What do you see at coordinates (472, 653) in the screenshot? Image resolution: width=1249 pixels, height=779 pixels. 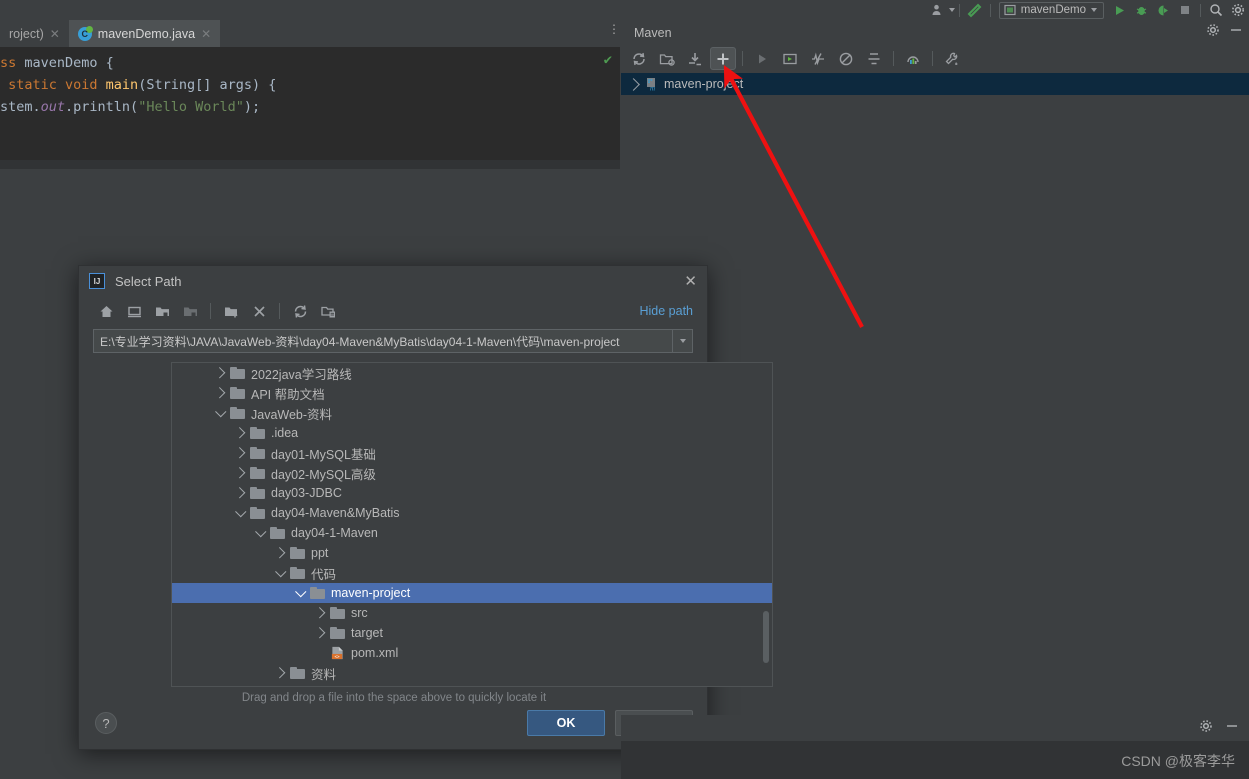 I see `tree-row: <> pom.xml` at bounding box center [472, 653].